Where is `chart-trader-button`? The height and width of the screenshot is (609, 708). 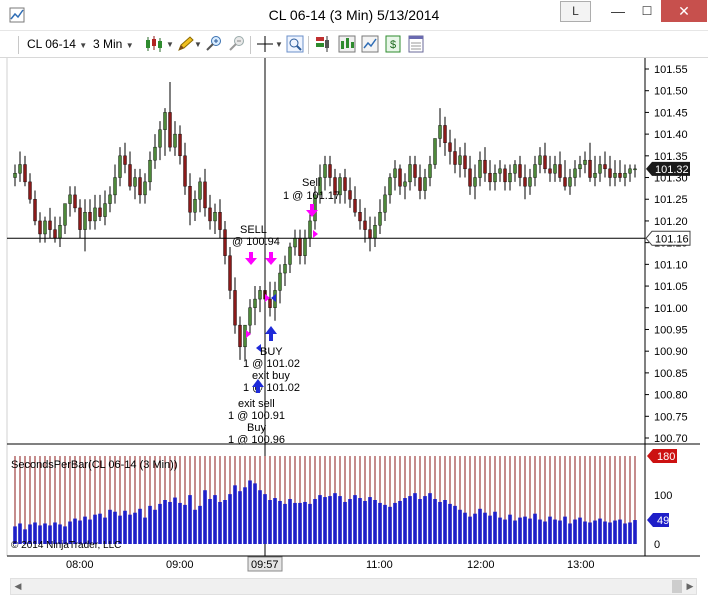 chart-trader-button is located at coordinates (324, 44).